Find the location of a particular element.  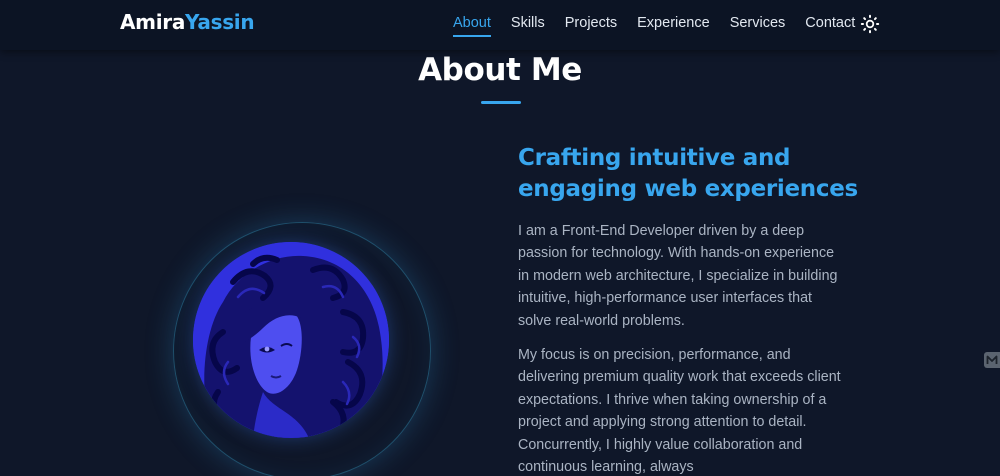

nav-link-projects: Projects is located at coordinates (591, 26).